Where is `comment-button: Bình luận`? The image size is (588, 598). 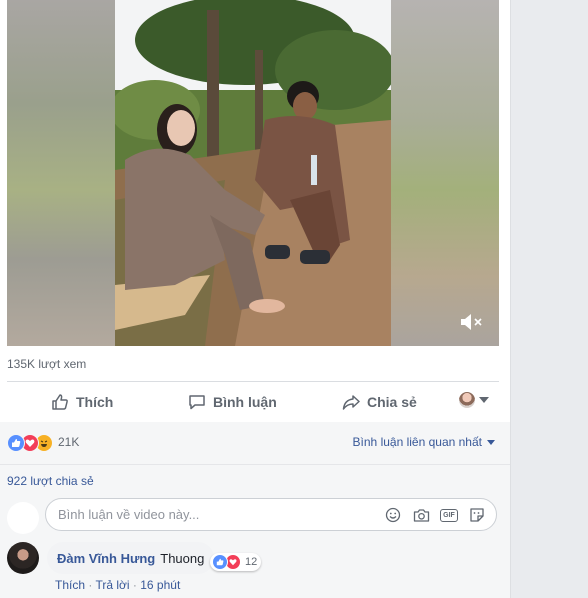
comment-button: Bình luận is located at coordinates (232, 402).